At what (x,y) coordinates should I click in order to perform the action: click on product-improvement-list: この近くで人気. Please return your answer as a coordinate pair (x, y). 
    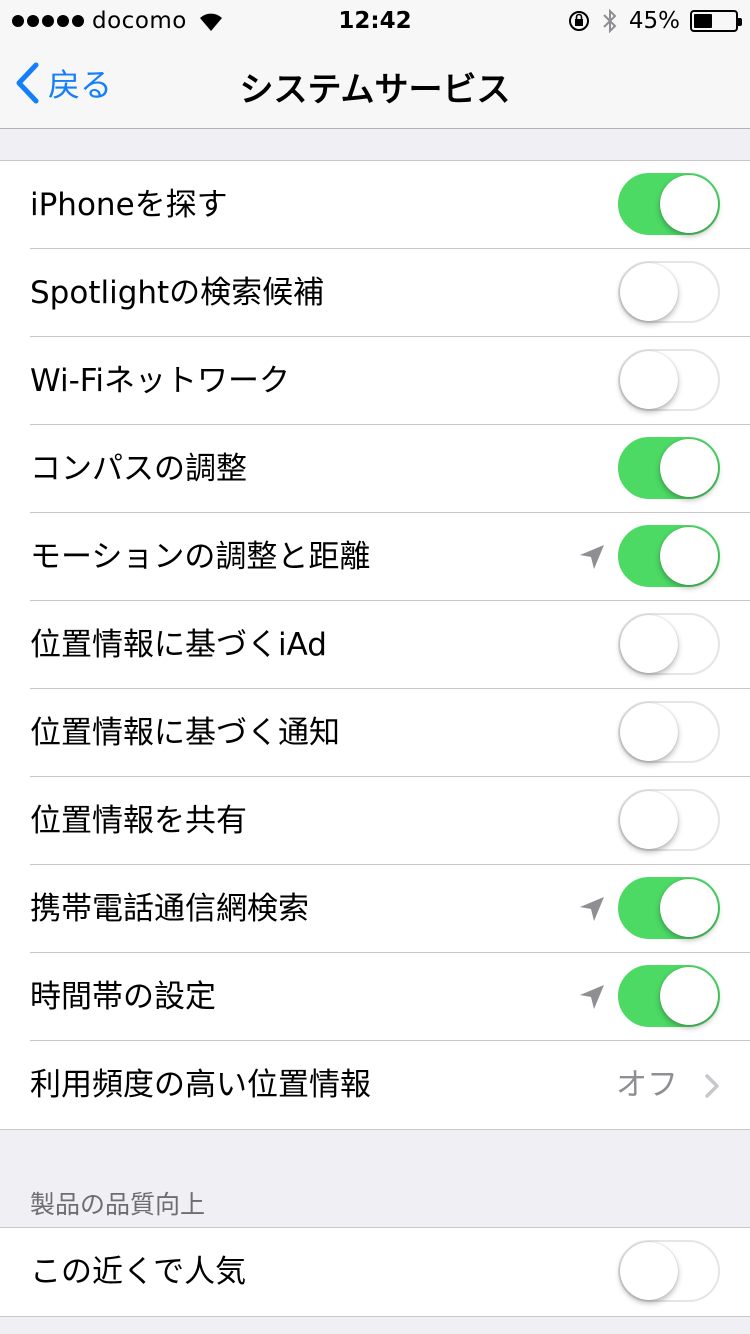
    Looking at the image, I should click on (375, 1272).